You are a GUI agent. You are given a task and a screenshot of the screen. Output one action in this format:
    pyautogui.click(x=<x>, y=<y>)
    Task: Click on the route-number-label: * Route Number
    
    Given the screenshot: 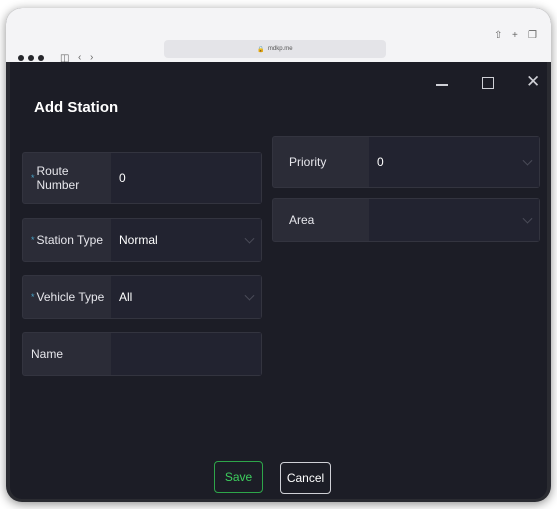 What is the action you would take?
    pyautogui.click(x=67, y=178)
    